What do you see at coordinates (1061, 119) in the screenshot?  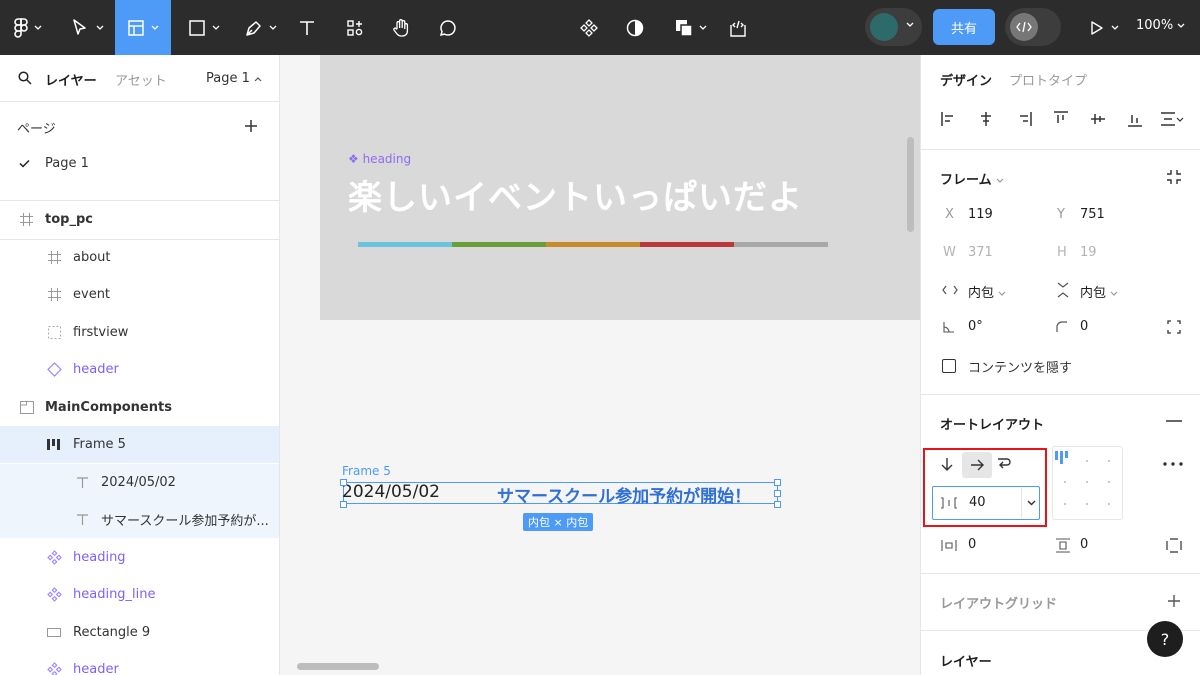 I see `align-top-icon` at bounding box center [1061, 119].